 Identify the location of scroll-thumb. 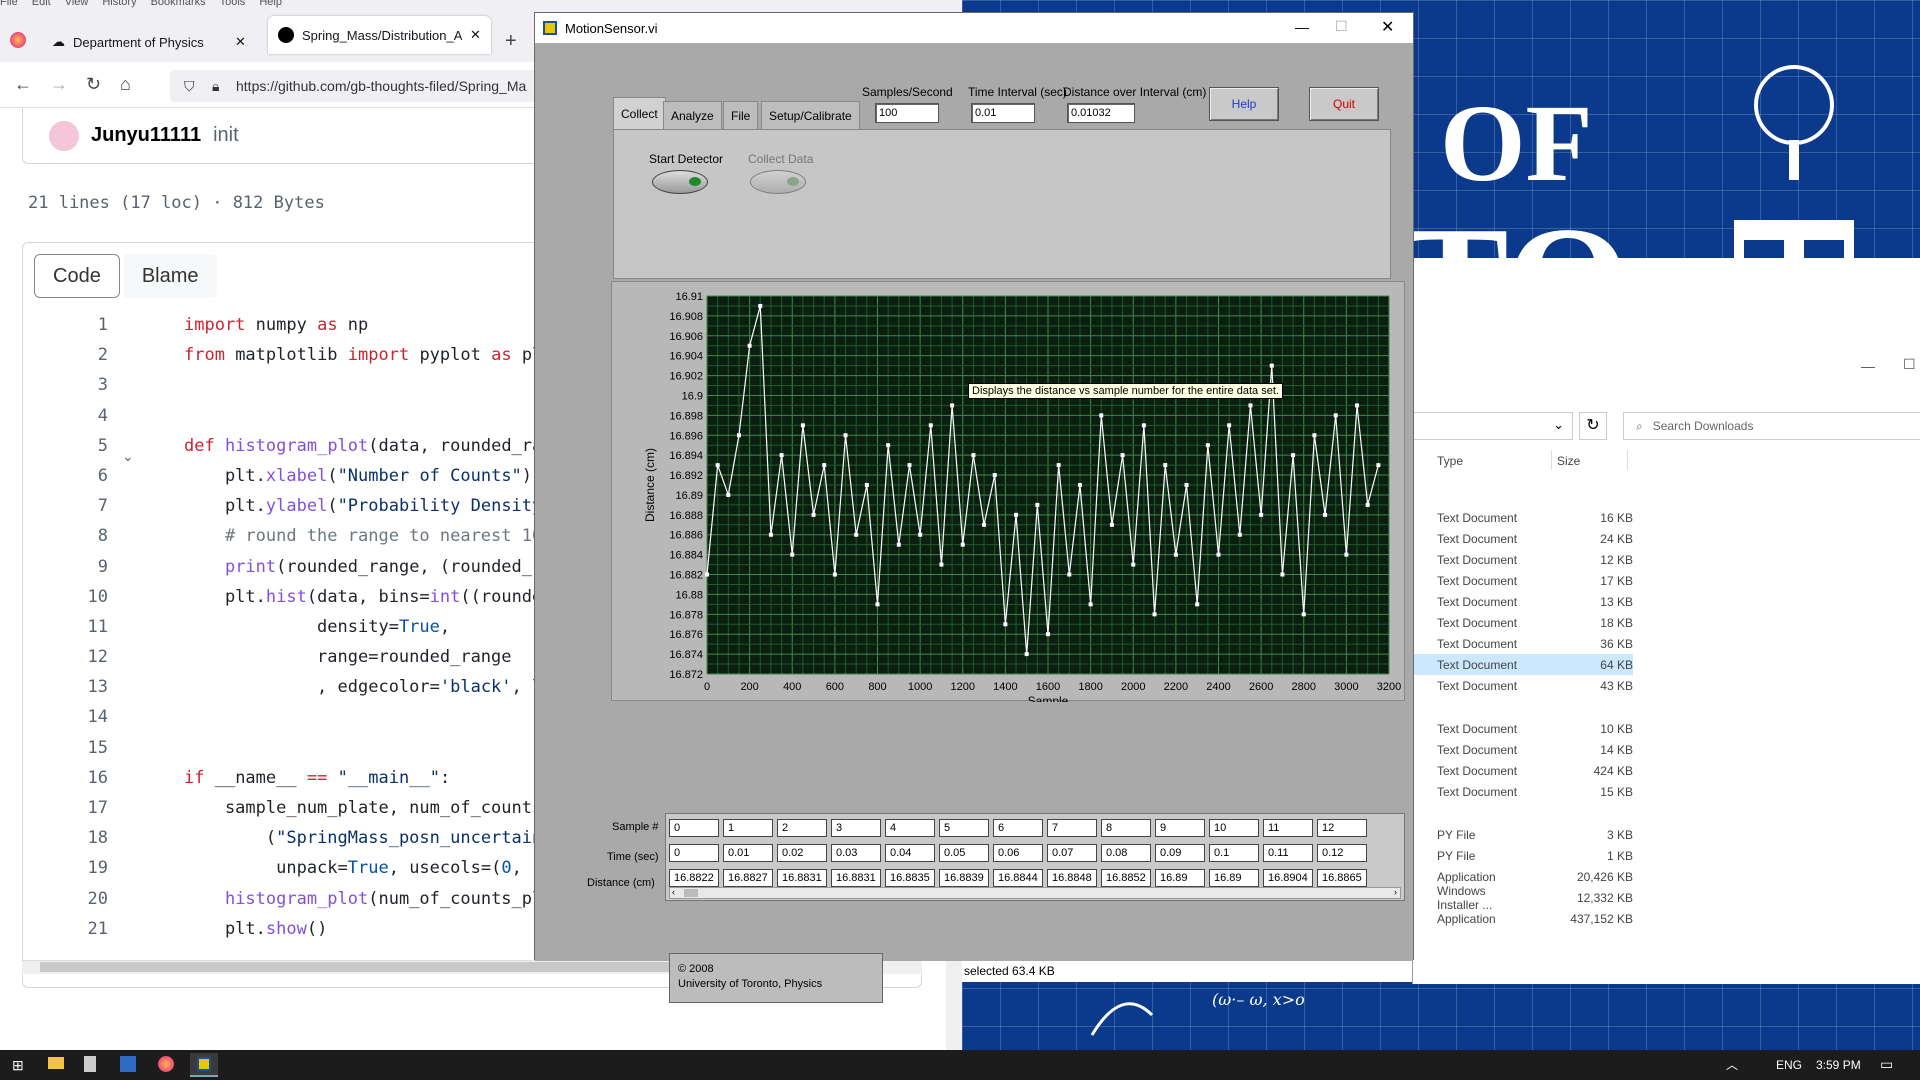
(691, 893).